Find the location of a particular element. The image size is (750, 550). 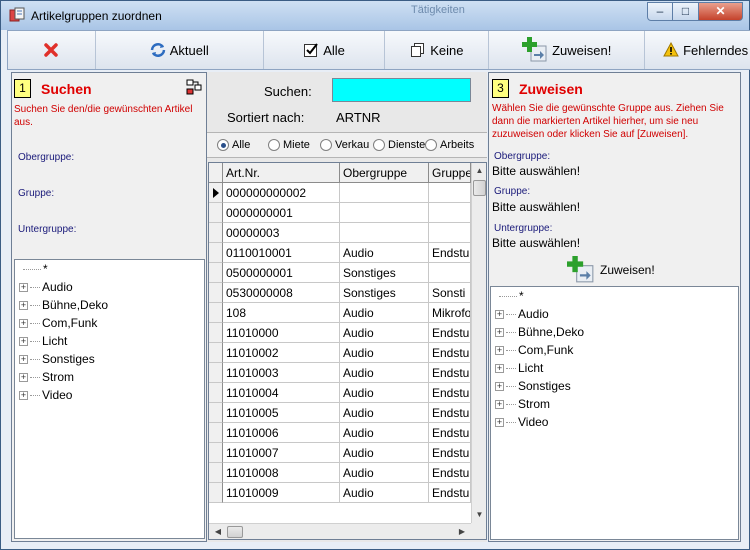

radio-alle: Alle is located at coordinates (233, 145).